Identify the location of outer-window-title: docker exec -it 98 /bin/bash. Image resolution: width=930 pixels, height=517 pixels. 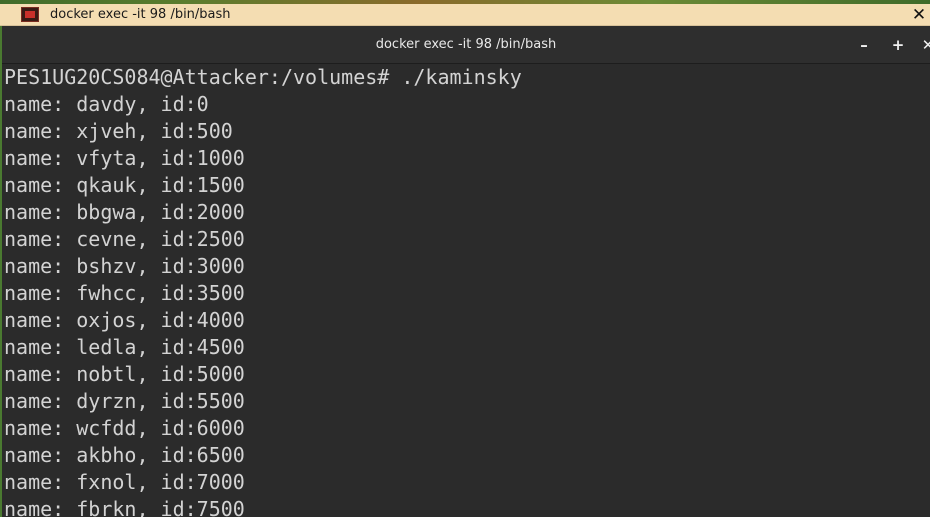
(140, 14).